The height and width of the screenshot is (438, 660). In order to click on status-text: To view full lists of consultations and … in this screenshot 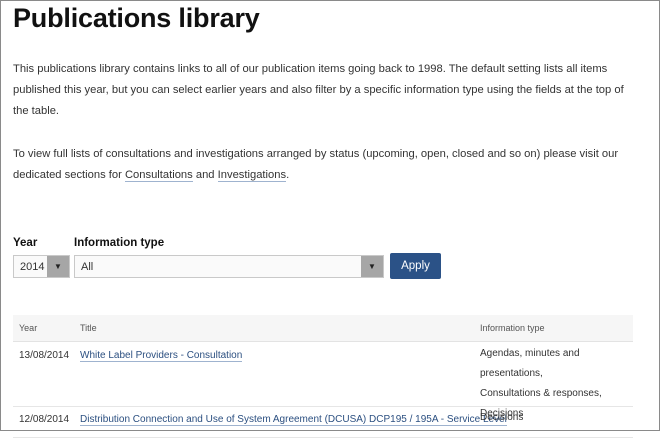, I will do `click(324, 165)`.